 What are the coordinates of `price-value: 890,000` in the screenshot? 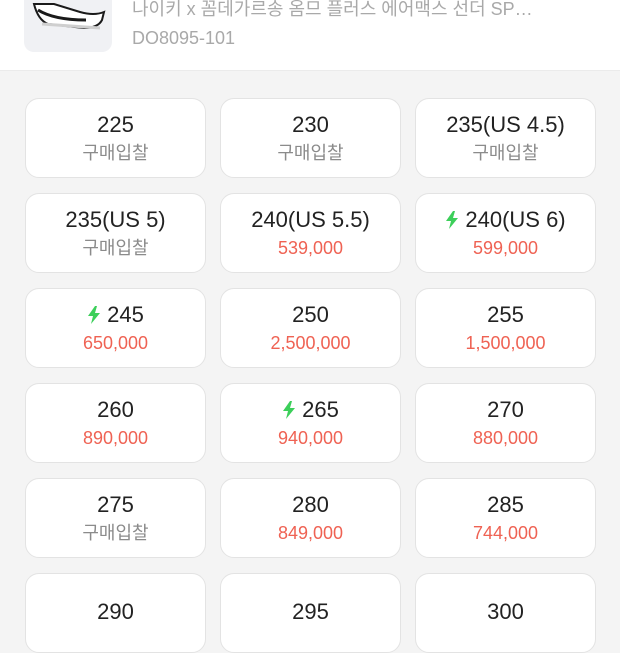 It's located at (115, 438).